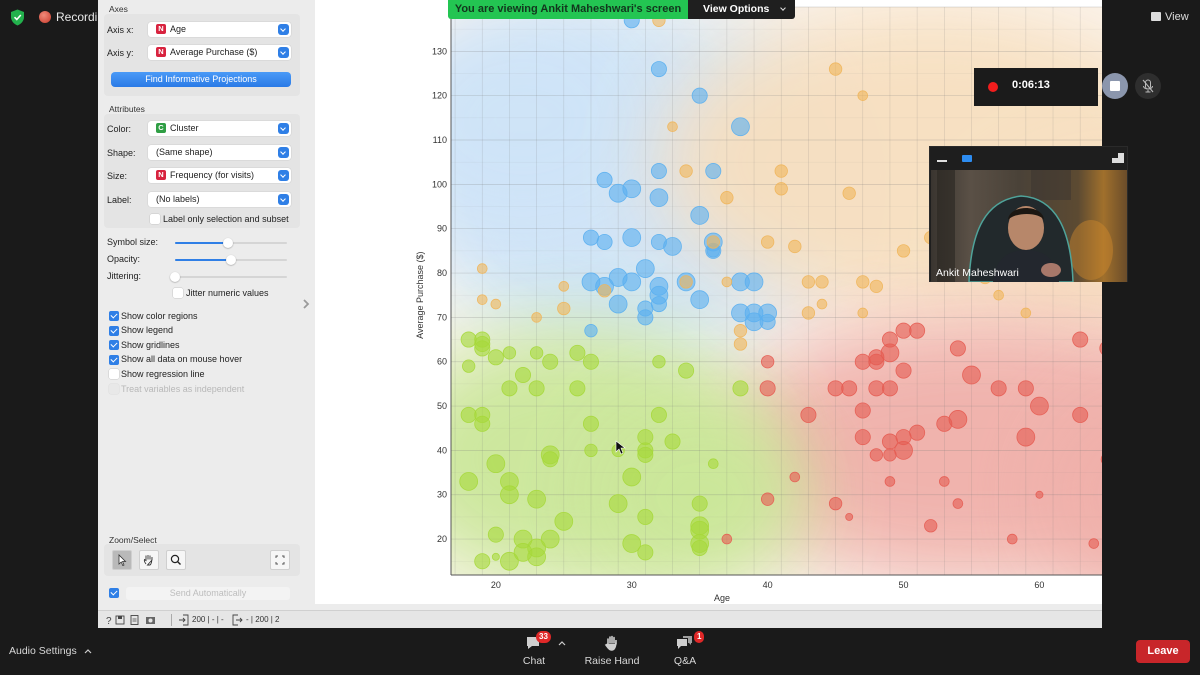 Image resolution: width=1200 pixels, height=675 pixels. I want to click on symbol-size-label: Symbol size:, so click(133, 242).